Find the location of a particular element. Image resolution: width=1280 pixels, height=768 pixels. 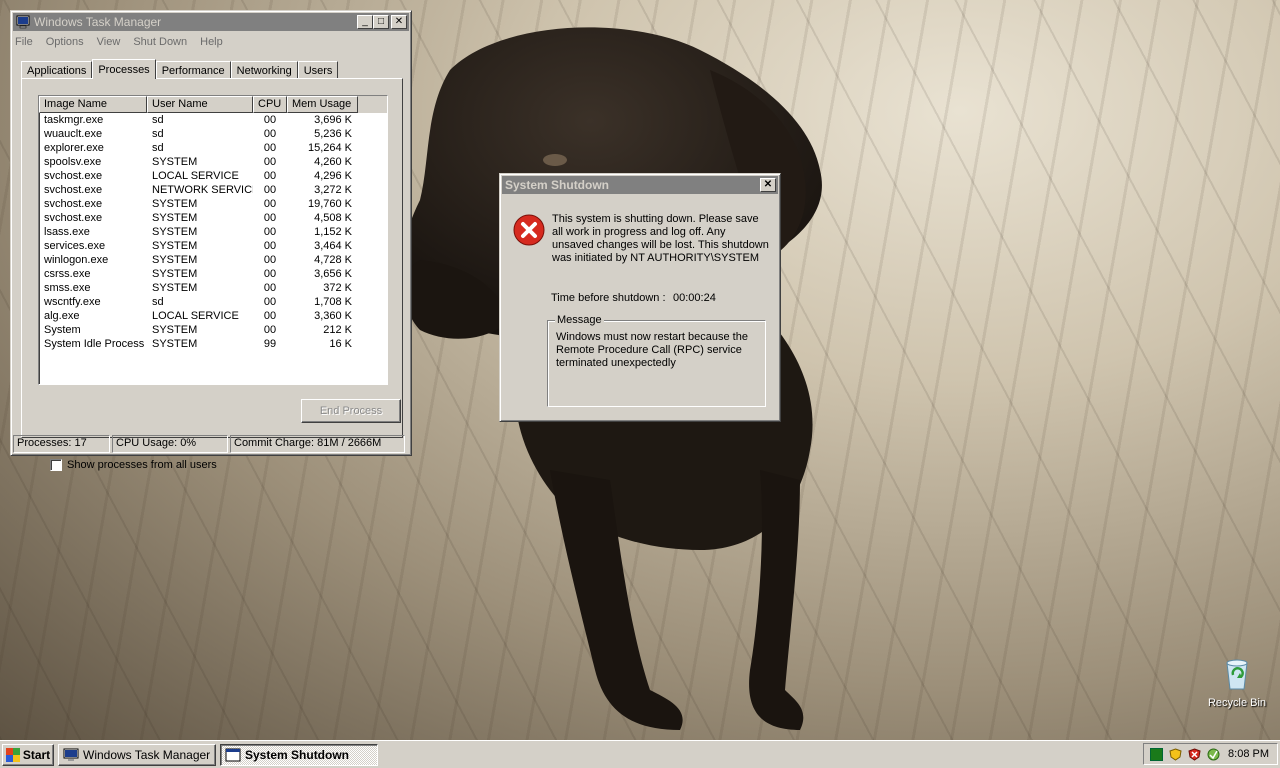

shutdown-message-group-label: Message is located at coordinates (579, 320).